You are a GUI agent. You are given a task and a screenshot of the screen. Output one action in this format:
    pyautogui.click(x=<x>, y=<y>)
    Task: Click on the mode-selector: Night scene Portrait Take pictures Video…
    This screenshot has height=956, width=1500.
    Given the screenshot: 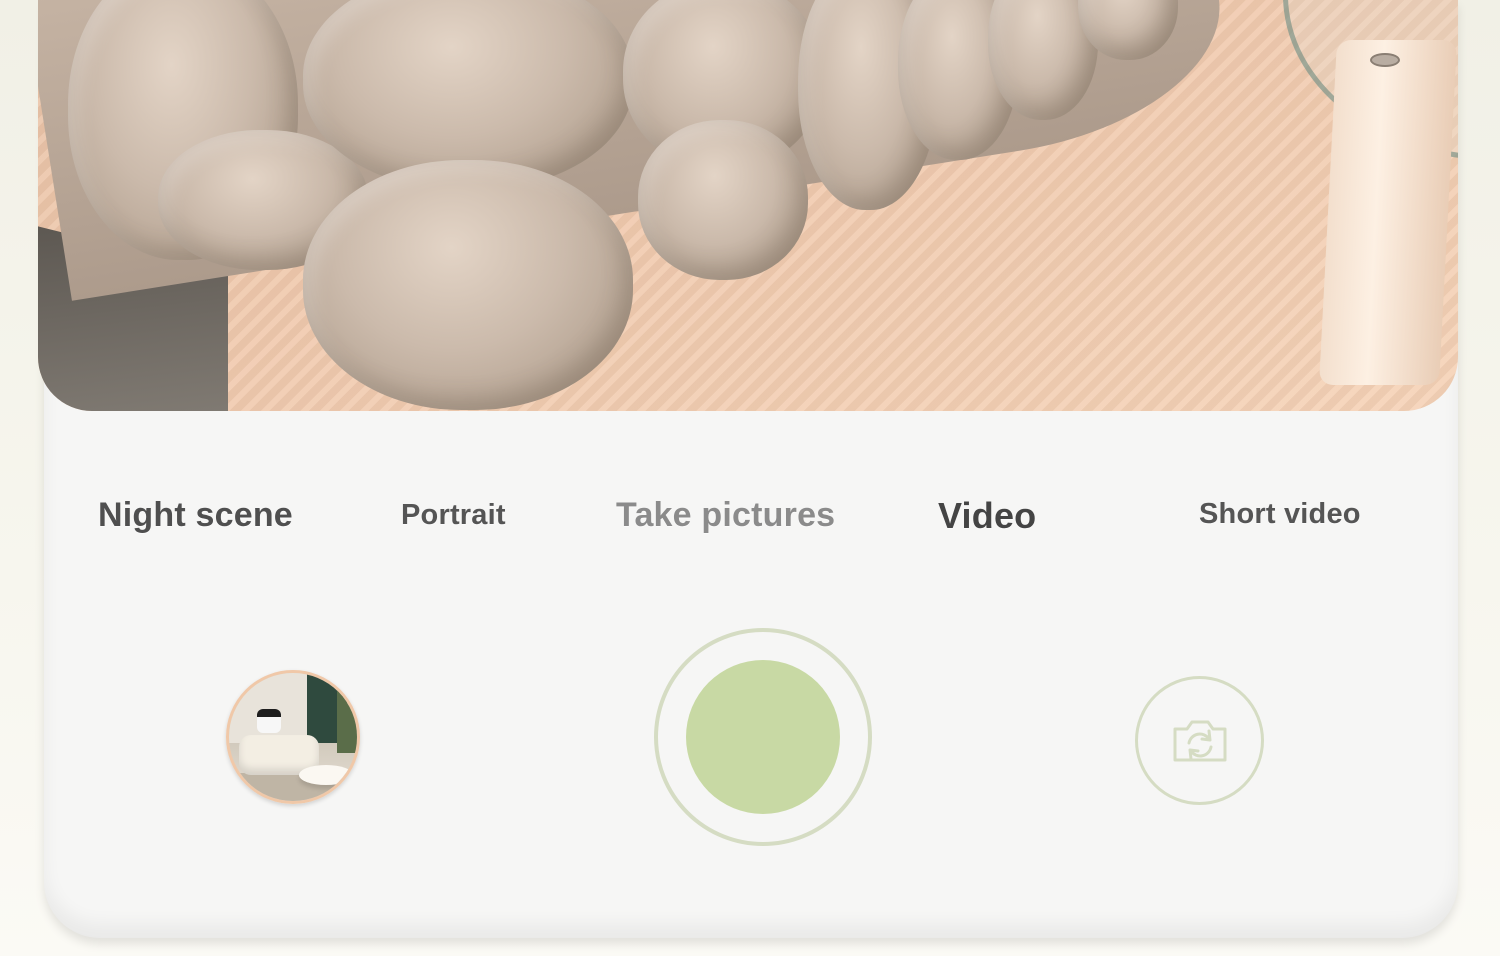 What is the action you would take?
    pyautogui.click(x=750, y=520)
    